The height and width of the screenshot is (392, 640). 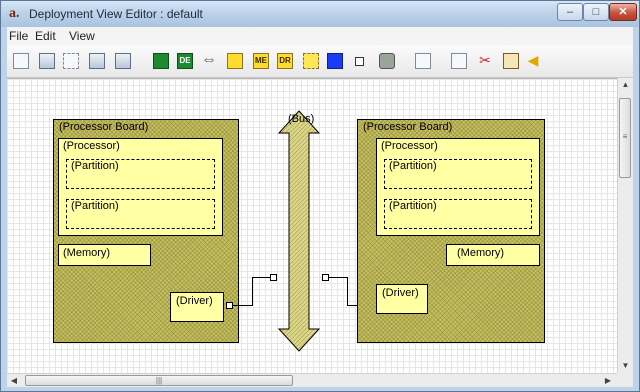 What do you see at coordinates (235, 61) in the screenshot?
I see `memory-icon` at bounding box center [235, 61].